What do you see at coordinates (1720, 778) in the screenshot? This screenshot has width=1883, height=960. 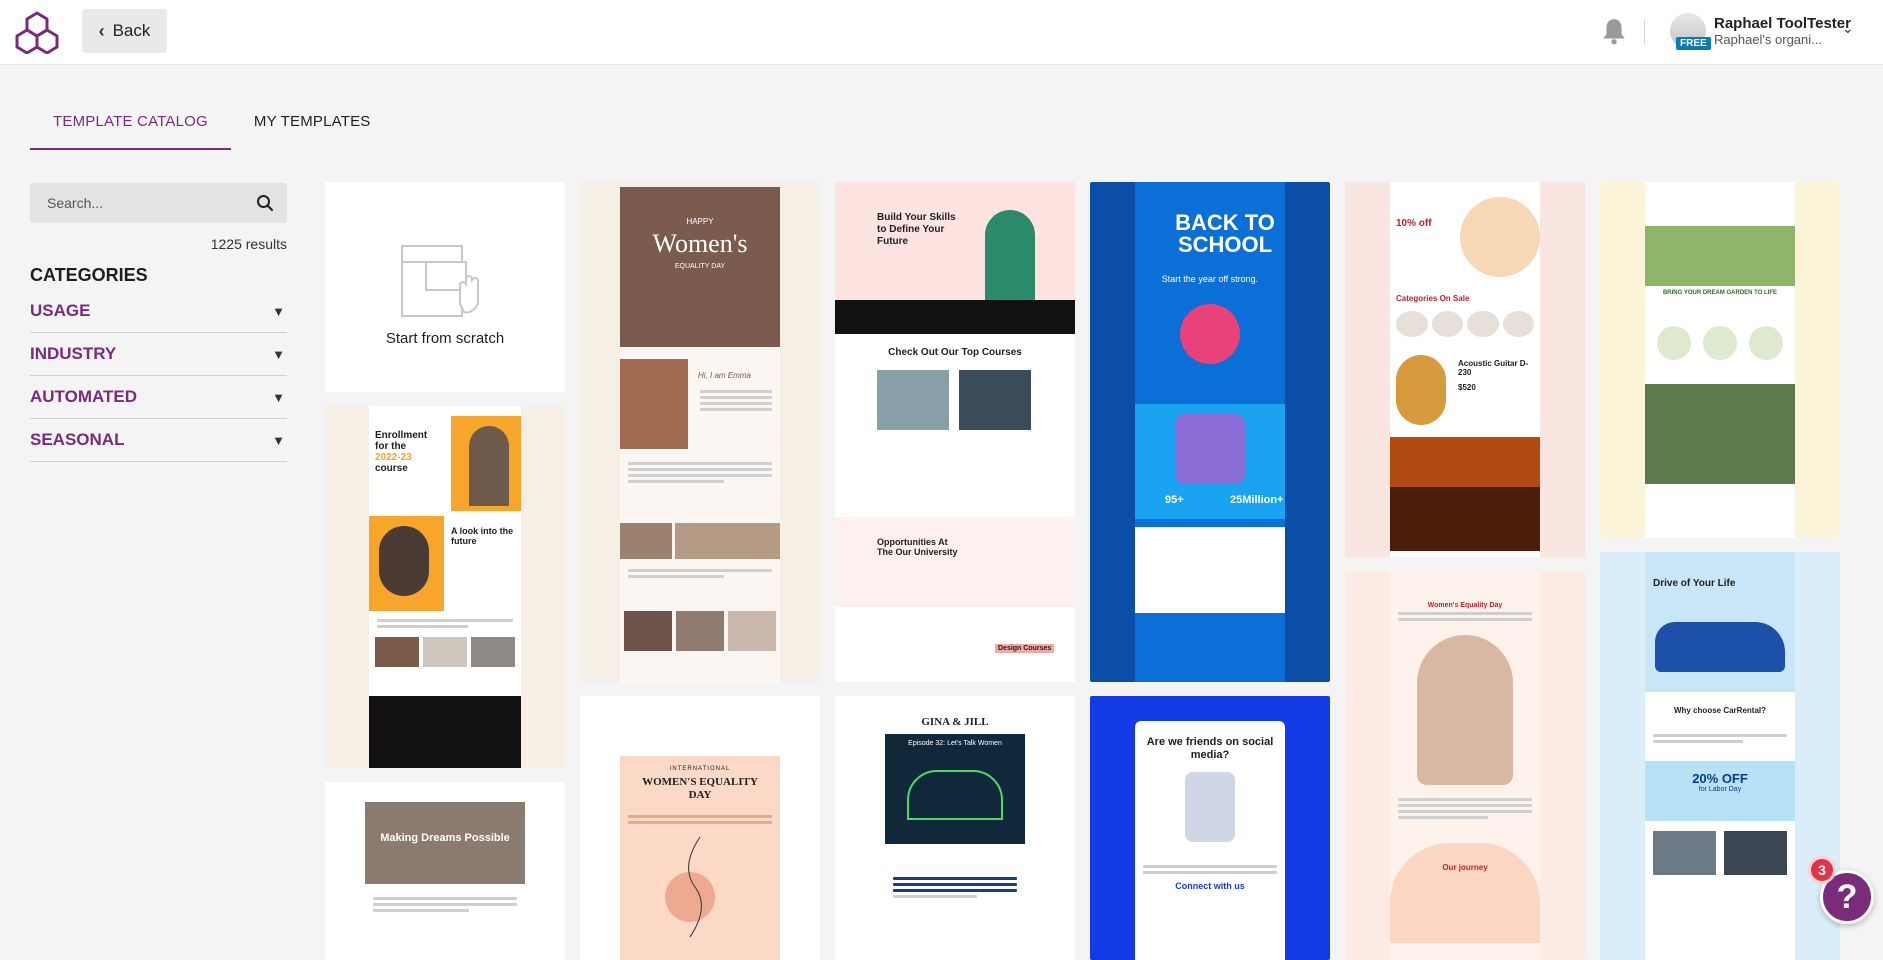 I see `preview-text: 20% OFF` at bounding box center [1720, 778].